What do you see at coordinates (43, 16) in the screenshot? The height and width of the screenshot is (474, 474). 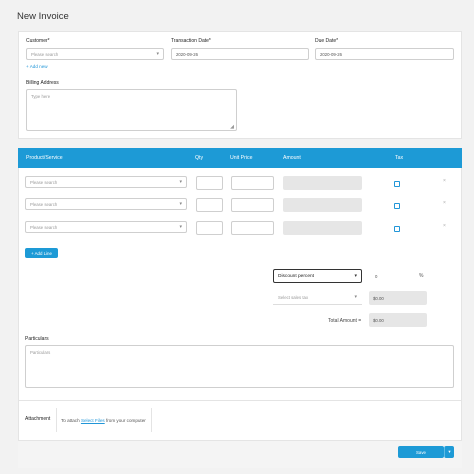 I see `page-title: New Invoice` at bounding box center [43, 16].